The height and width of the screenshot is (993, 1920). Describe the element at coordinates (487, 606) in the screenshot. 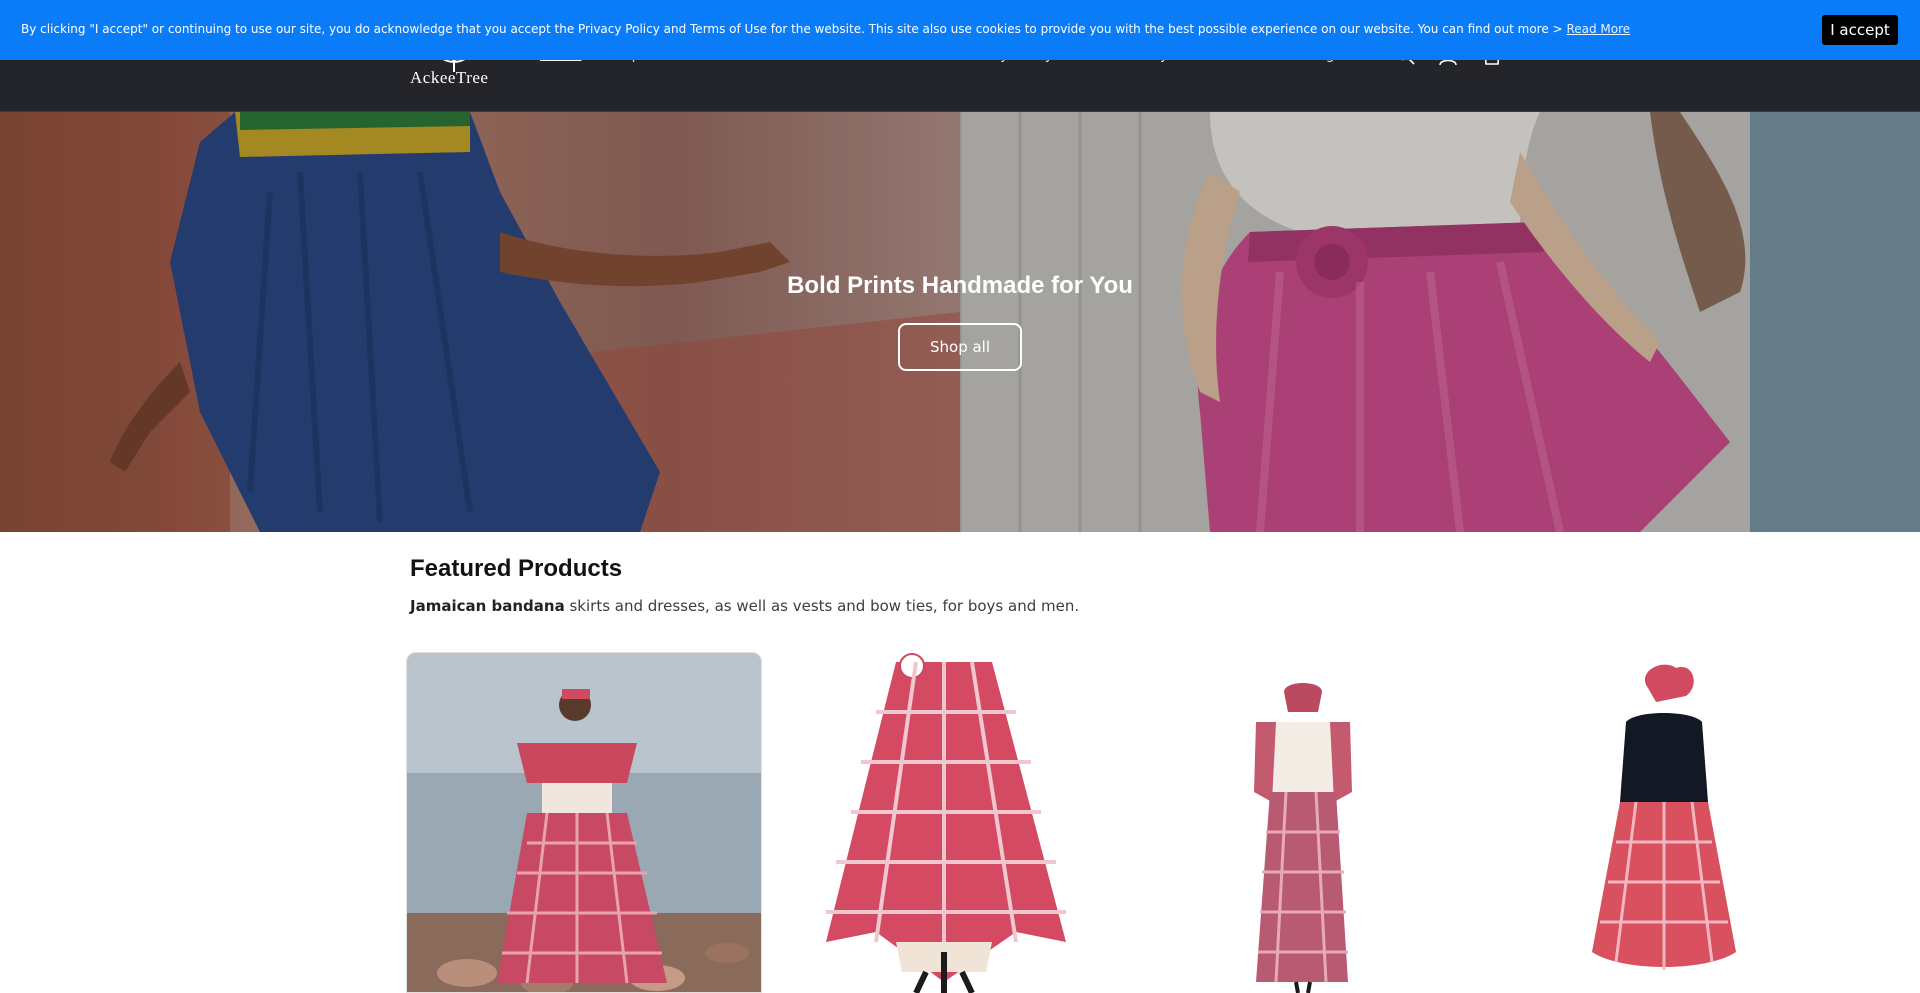

I see `featured-description-bold: Jamaican bandana` at that location.